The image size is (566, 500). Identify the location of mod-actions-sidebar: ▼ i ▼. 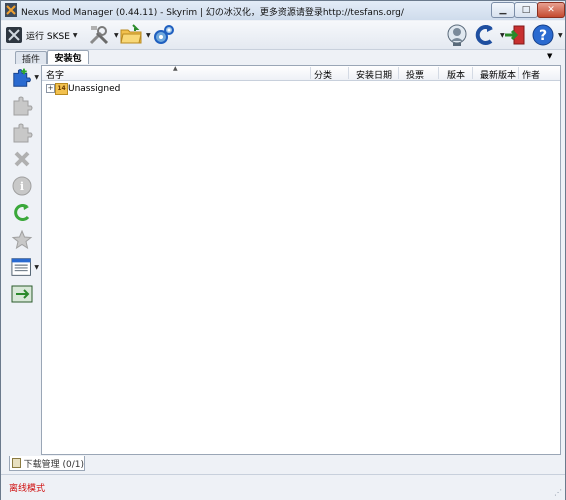
(23, 258).